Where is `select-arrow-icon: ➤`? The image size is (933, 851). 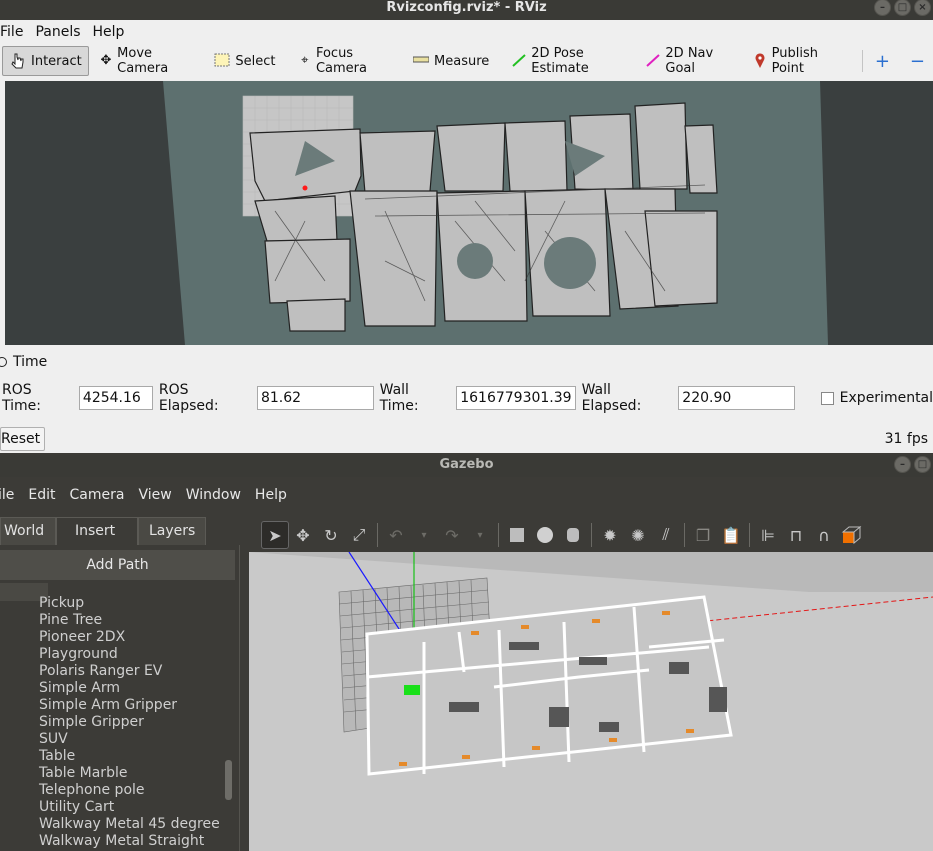
select-arrow-icon: ➤ is located at coordinates (275, 535).